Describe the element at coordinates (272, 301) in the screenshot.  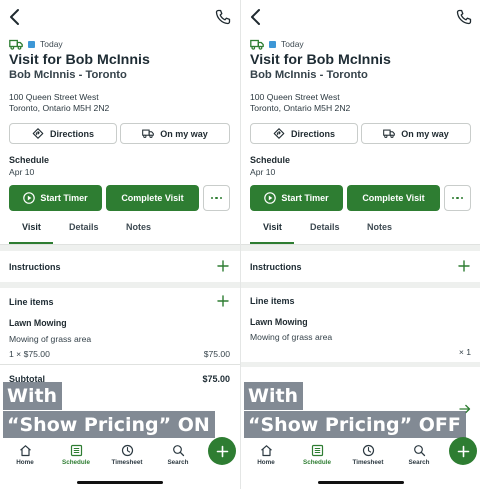
I see `line-items-heading: Line items` at that location.